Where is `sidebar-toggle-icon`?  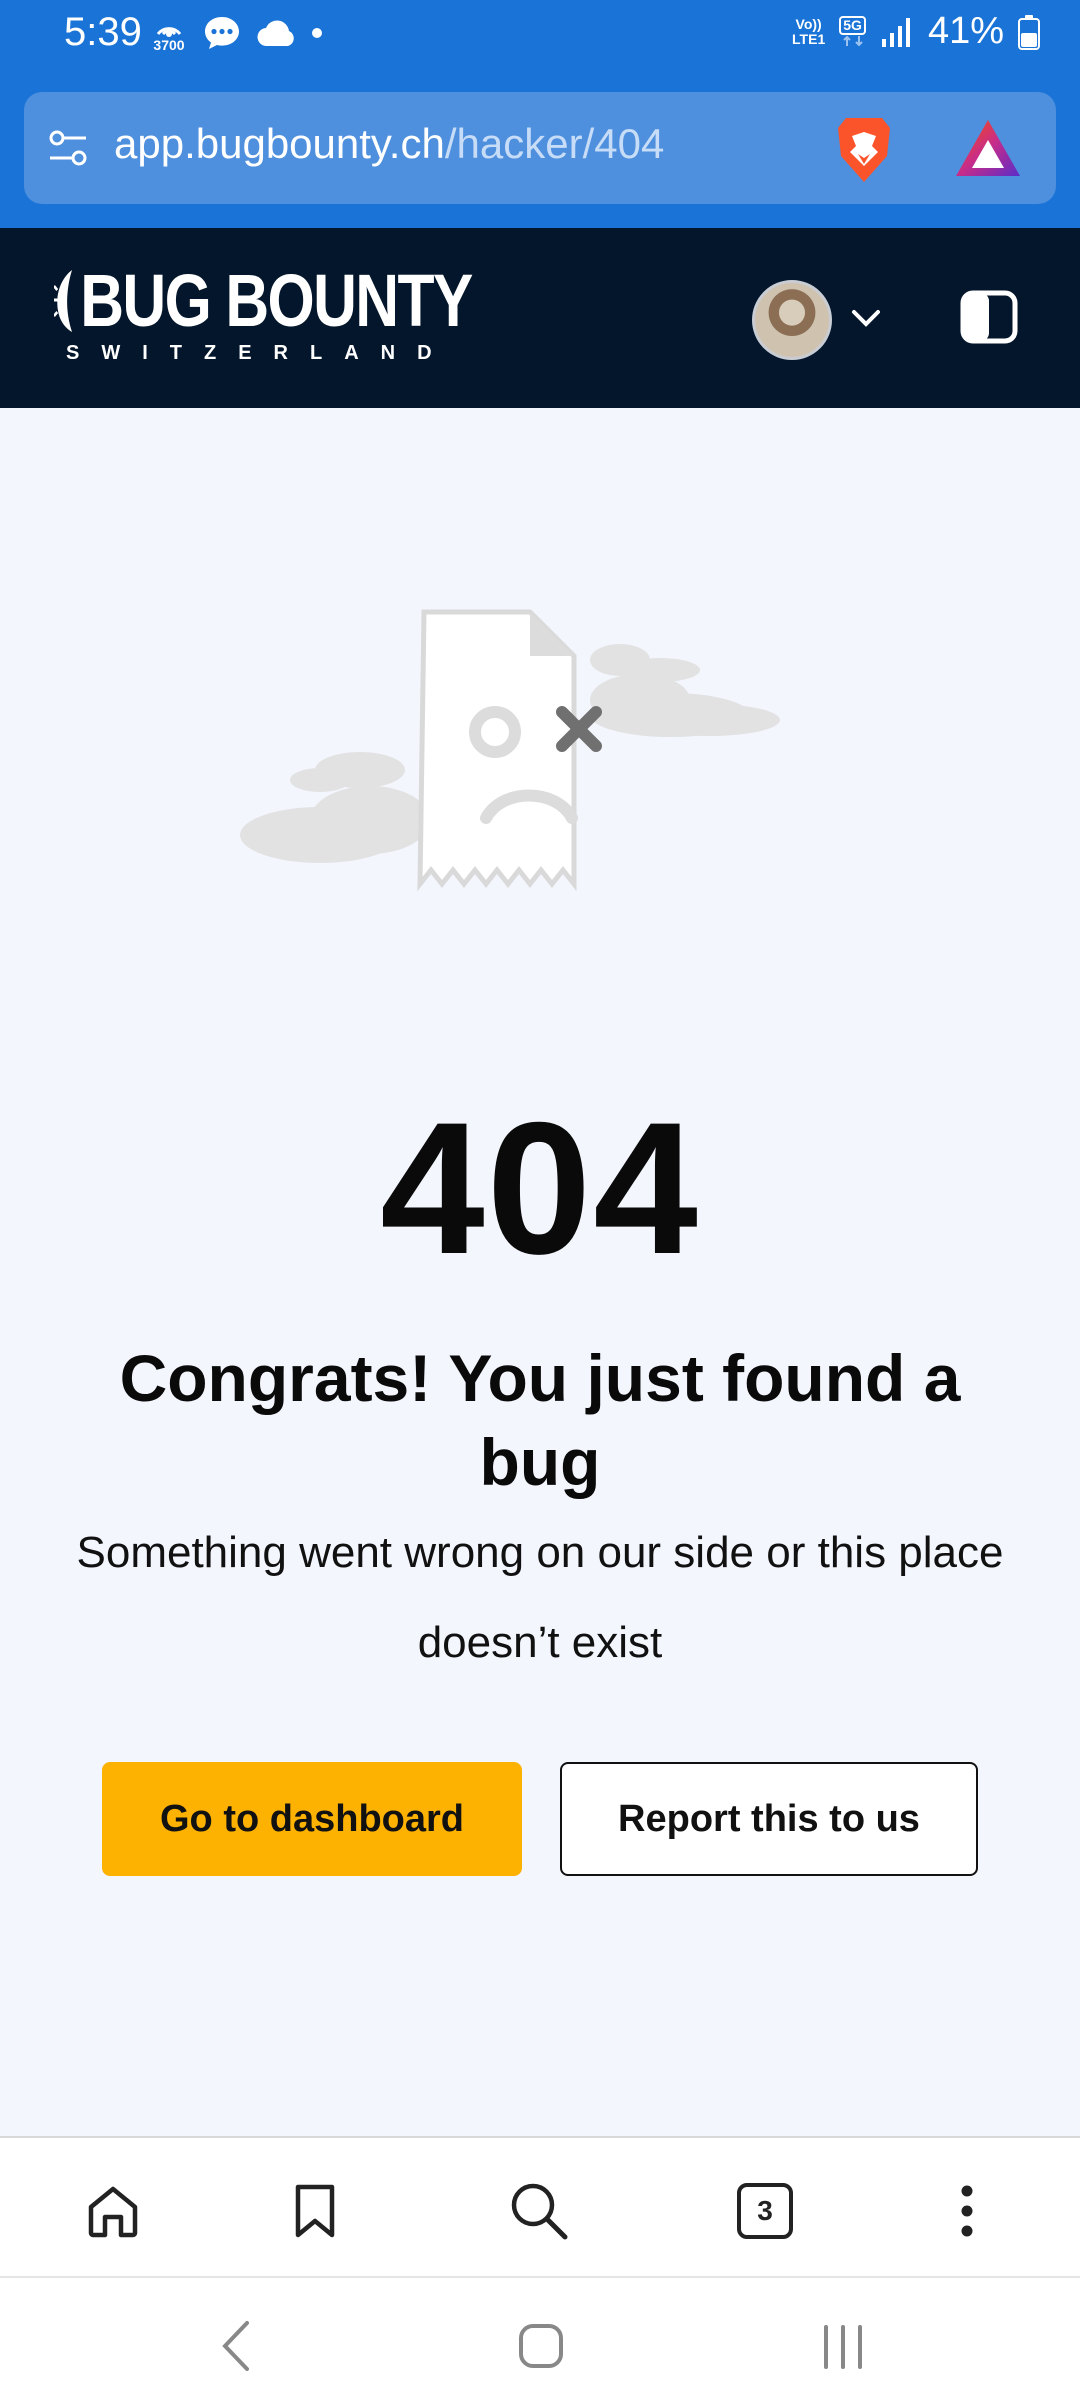
sidebar-toggle-icon is located at coordinates (989, 317).